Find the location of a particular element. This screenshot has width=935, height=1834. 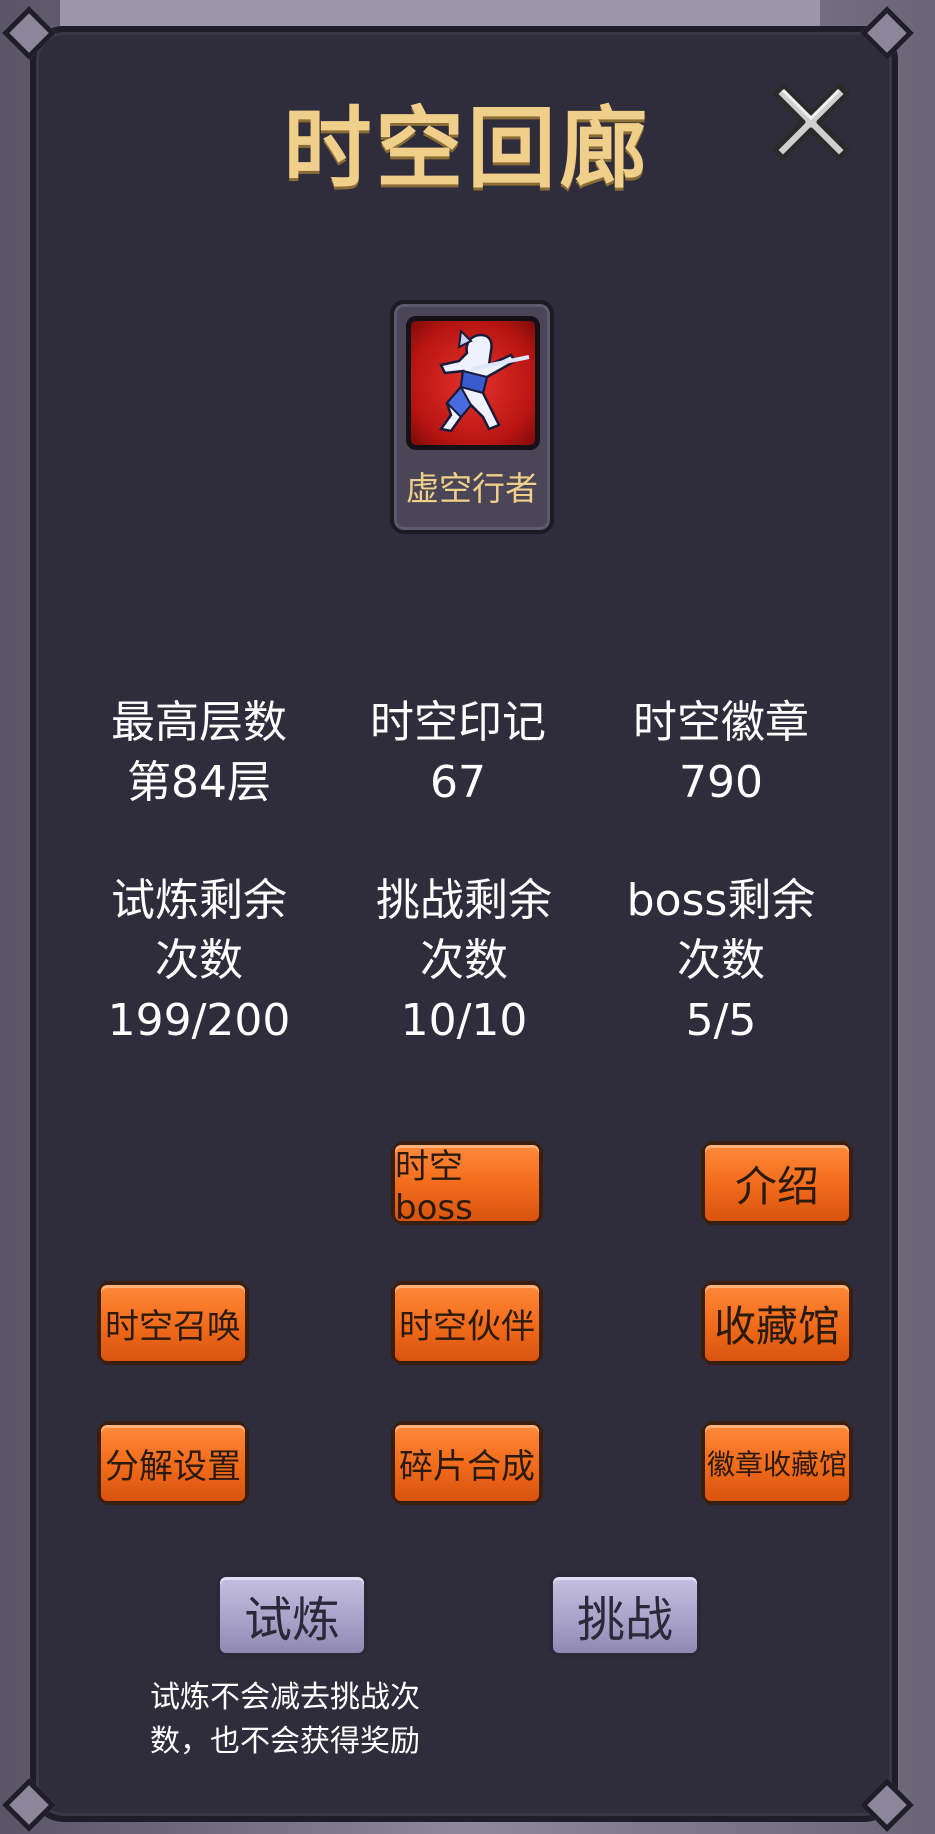

hero-portrait is located at coordinates (473, 383).